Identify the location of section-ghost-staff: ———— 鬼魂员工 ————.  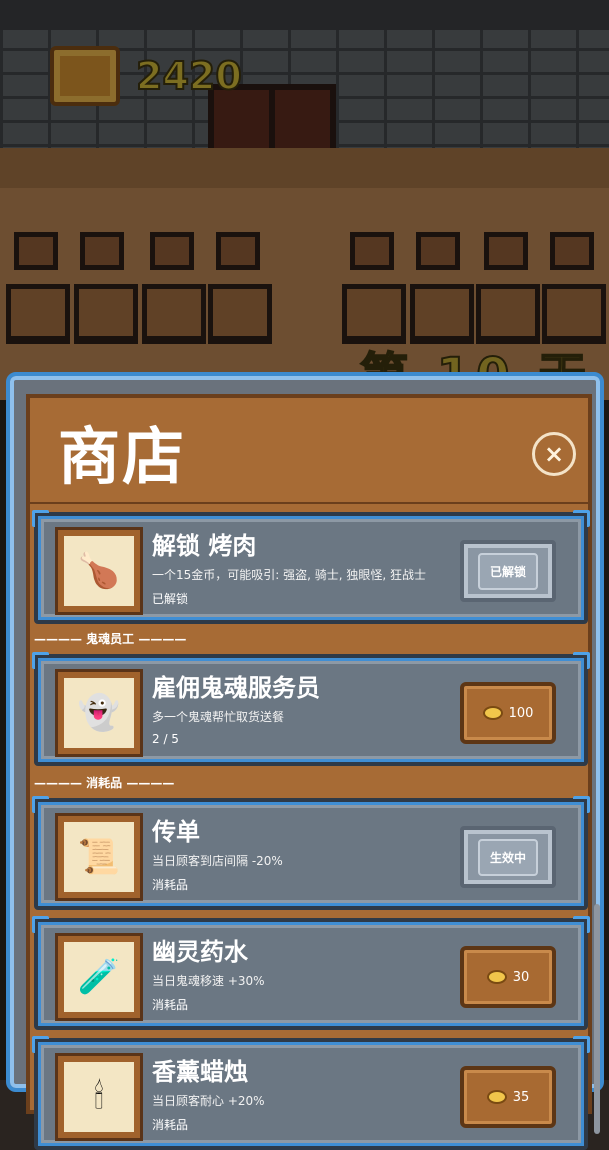
(110, 639).